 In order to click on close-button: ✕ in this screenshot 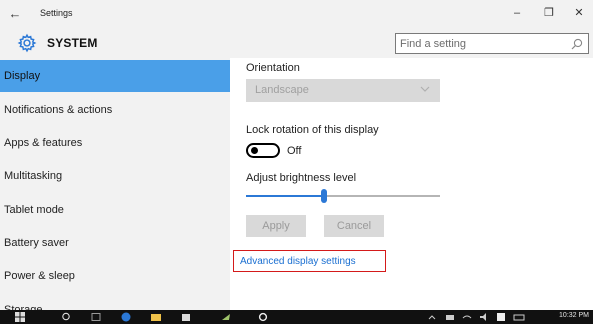, I will do `click(579, 13)`.